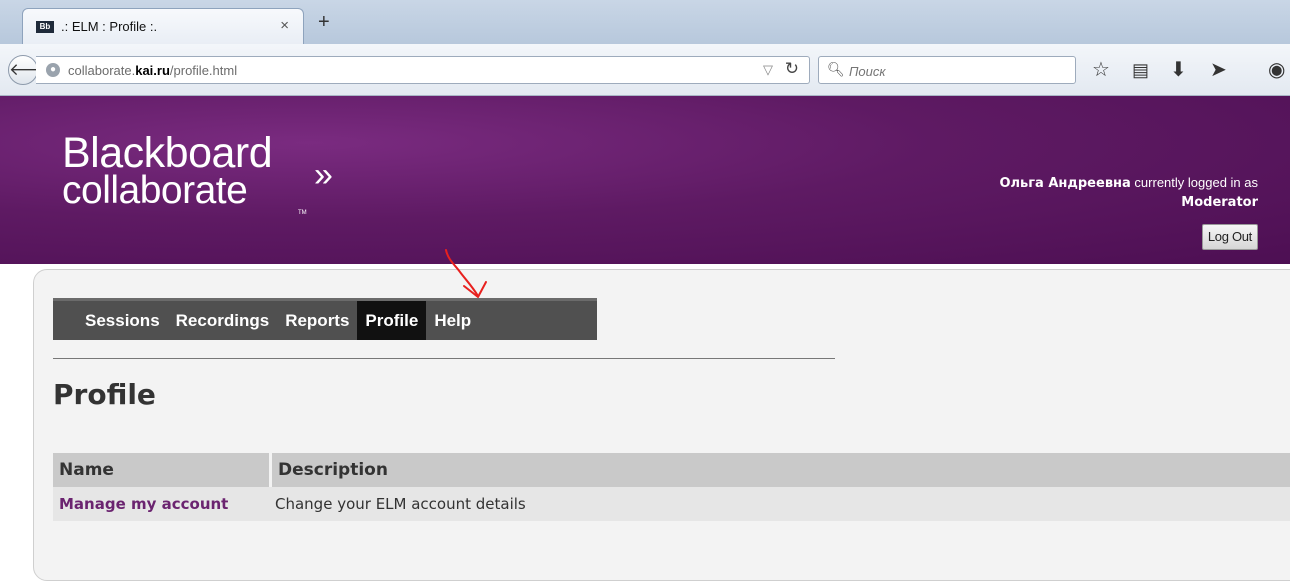 The width and height of the screenshot is (1290, 585). Describe the element at coordinates (836, 69) in the screenshot. I see `search-icon: 🔍︎` at that location.